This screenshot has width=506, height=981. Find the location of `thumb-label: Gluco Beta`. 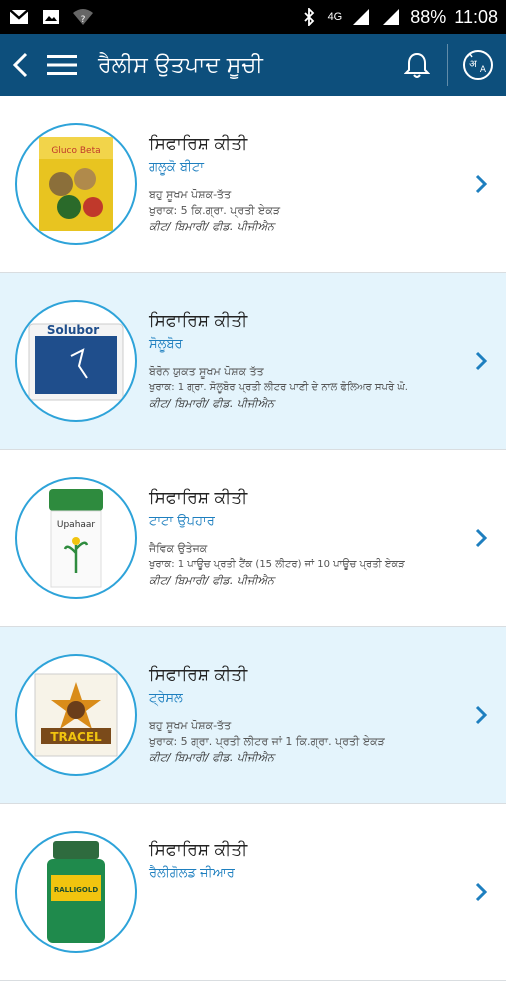

thumb-label: Gluco Beta is located at coordinates (75, 151).